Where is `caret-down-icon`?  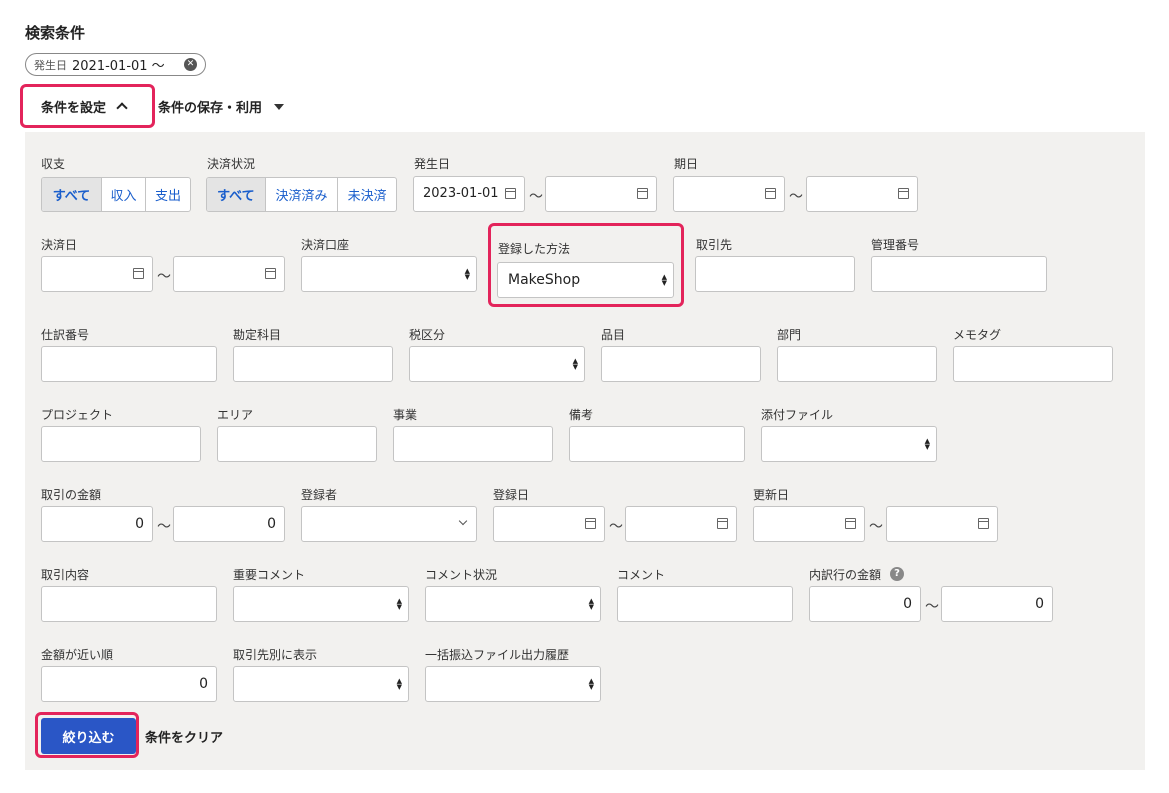 caret-down-icon is located at coordinates (279, 106).